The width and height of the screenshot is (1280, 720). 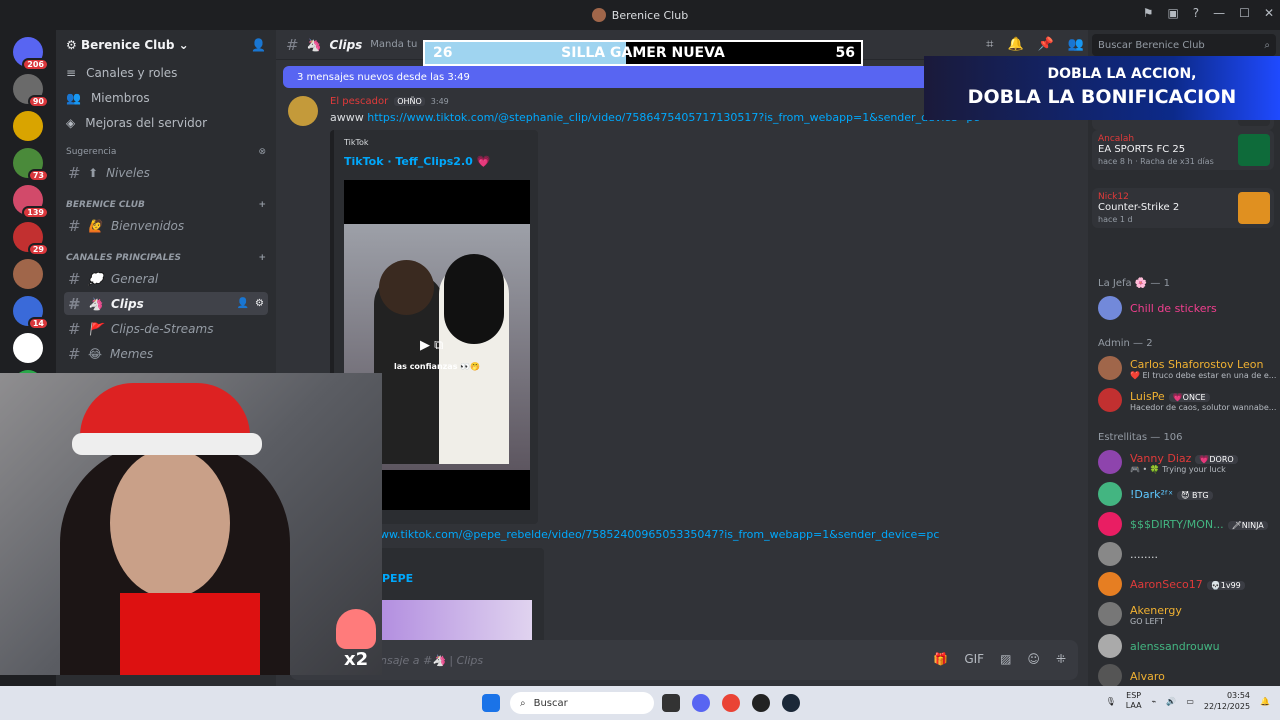 I want to click on boost-icon: ◈, so click(x=71, y=122).